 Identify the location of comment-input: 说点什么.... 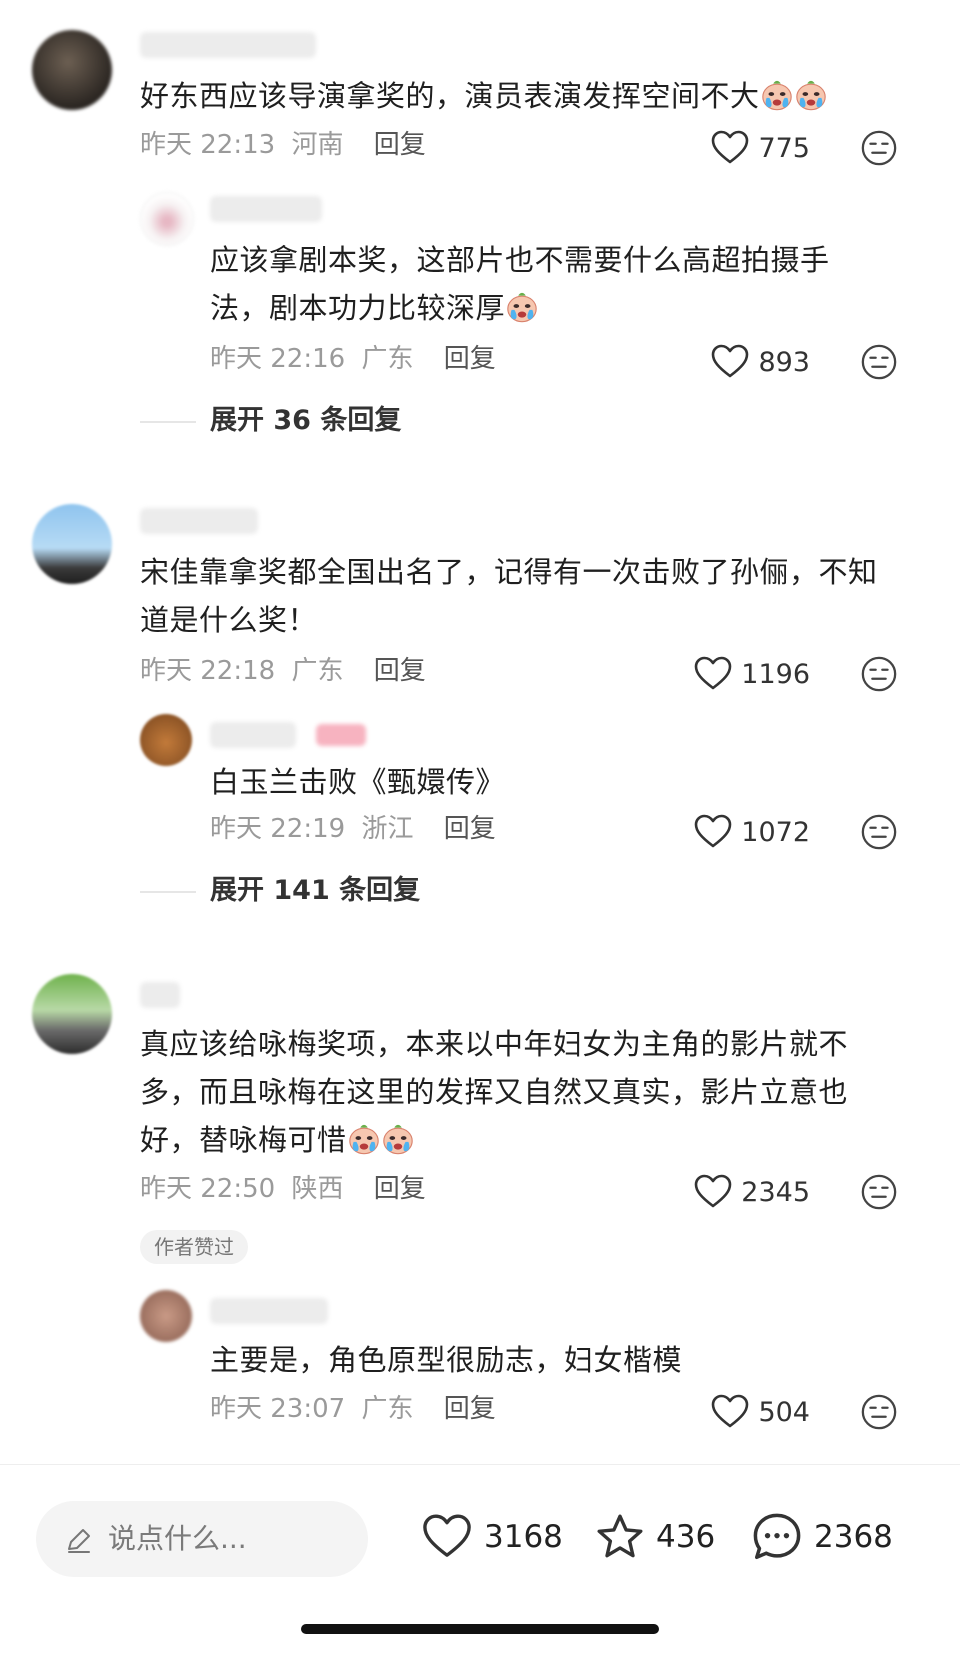
(202, 1539).